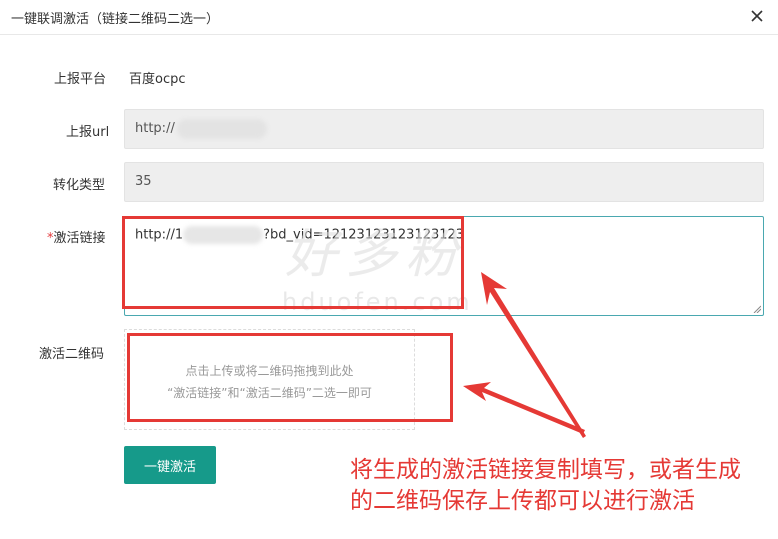 Image resolution: width=778 pixels, height=539 pixels. What do you see at coordinates (159, 235) in the screenshot?
I see `activation-link-value-prefix: http://1` at bounding box center [159, 235].